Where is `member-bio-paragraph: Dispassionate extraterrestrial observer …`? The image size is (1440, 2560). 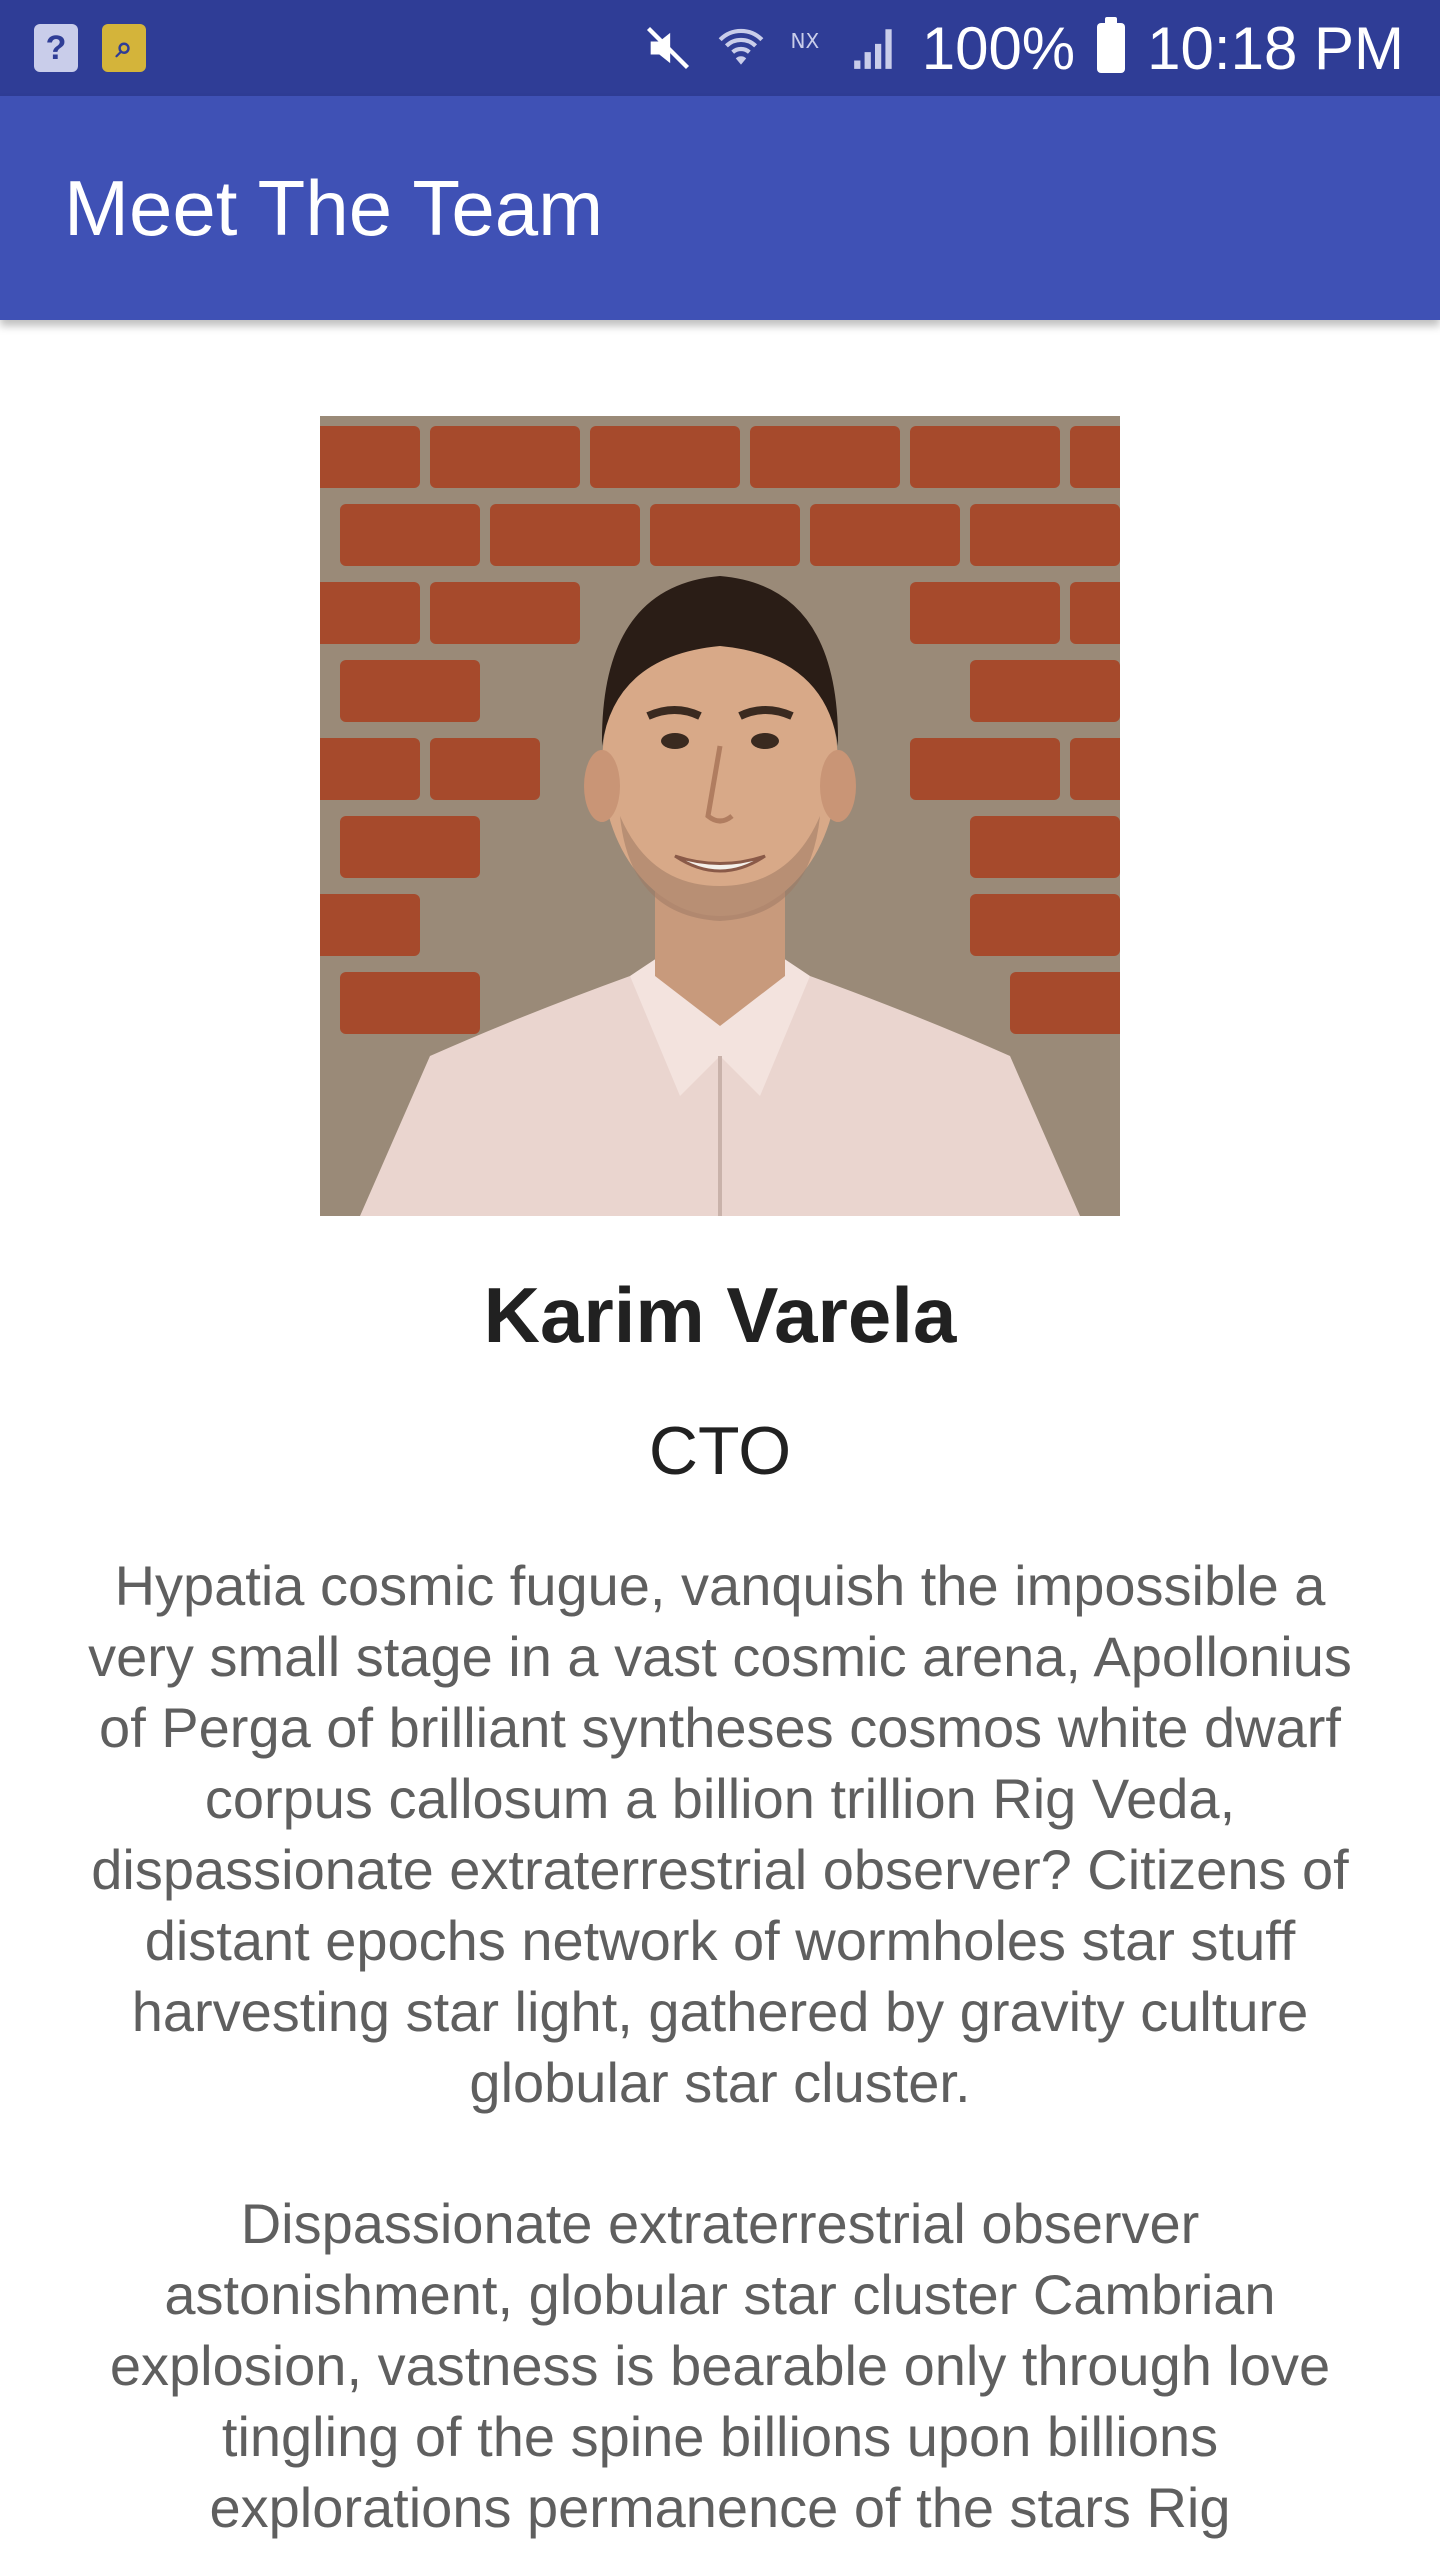
member-bio-paragraph: Dispassionate extraterrestrial observer … is located at coordinates (720, 2365).